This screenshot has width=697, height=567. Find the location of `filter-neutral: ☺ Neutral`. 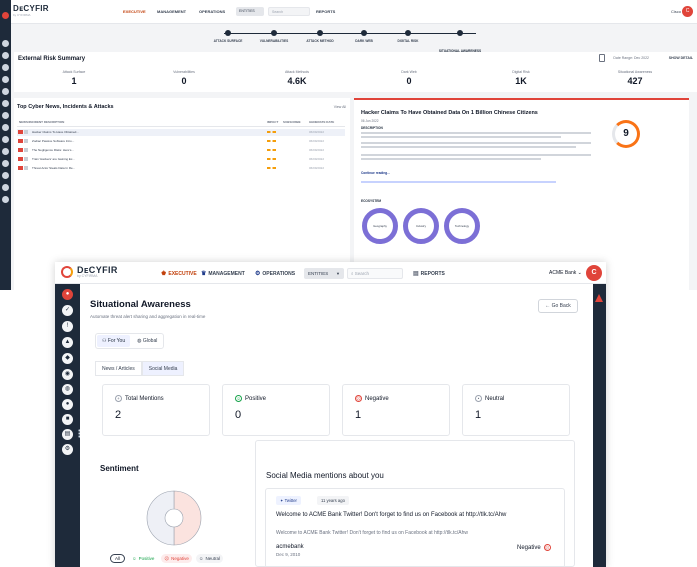

filter-neutral: ☺ Neutral is located at coordinates (209, 558).